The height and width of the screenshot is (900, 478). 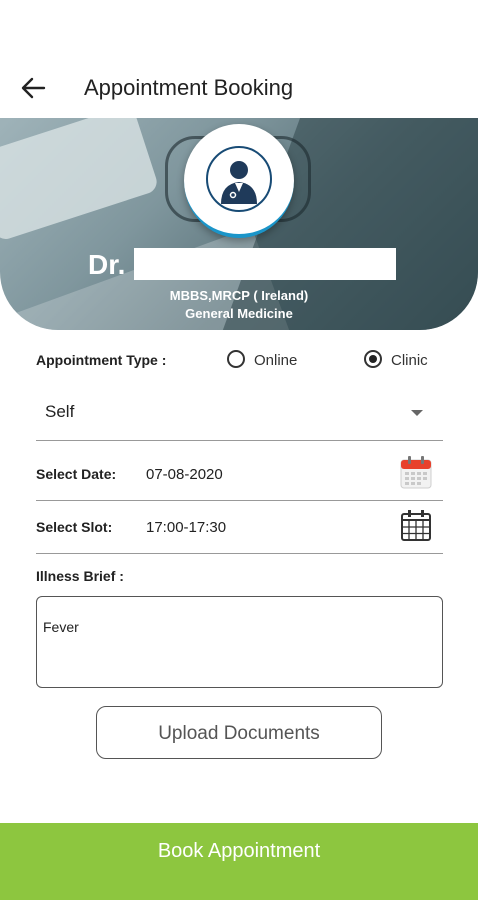 I want to click on radio-online, so click(x=236, y=359).